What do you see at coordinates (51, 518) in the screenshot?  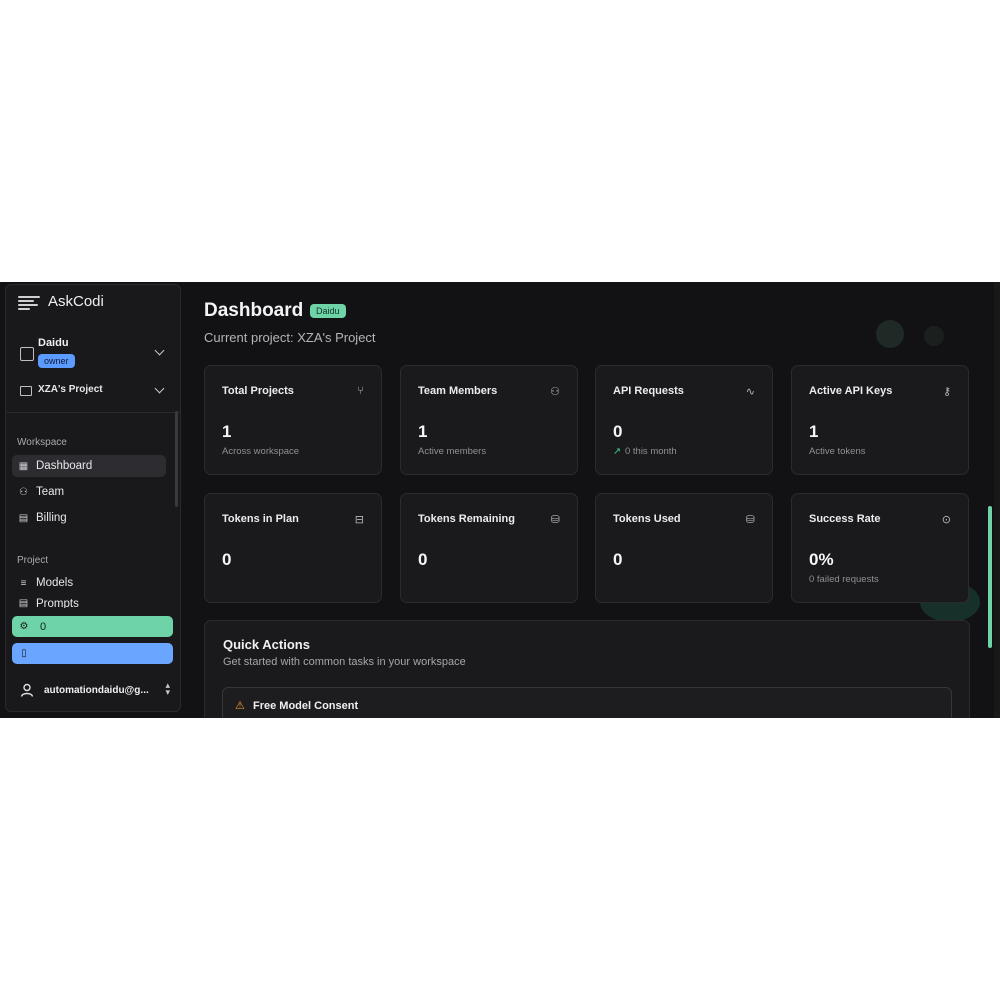 I see `sidebar-item-label: Billing` at bounding box center [51, 518].